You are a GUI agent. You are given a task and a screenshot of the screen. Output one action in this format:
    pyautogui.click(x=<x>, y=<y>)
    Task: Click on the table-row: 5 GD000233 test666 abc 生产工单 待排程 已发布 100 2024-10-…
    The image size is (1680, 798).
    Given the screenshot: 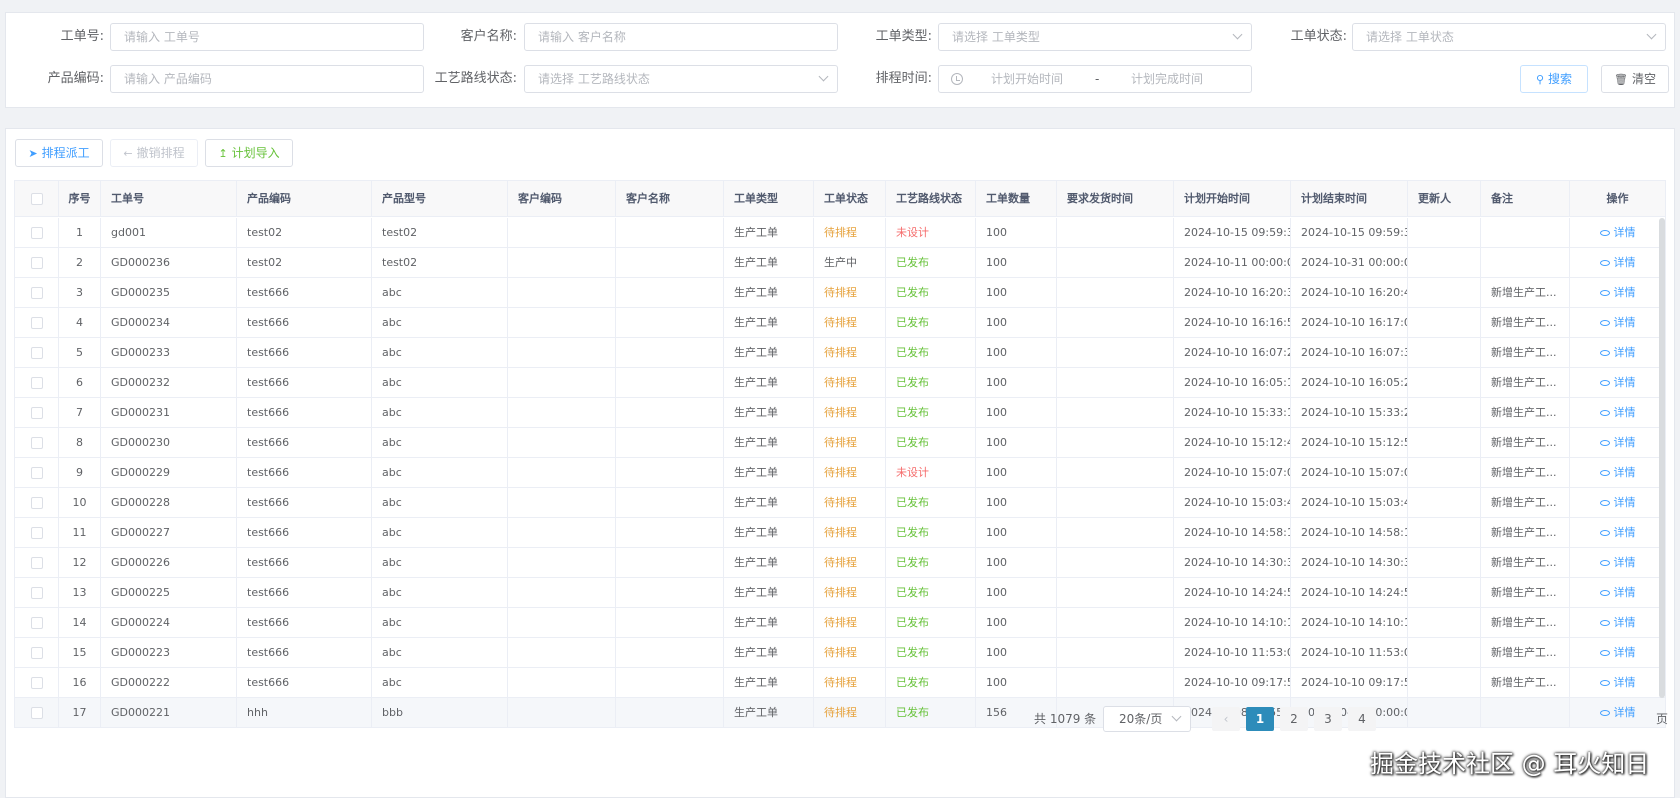 What is the action you would take?
    pyautogui.click(x=840, y=353)
    